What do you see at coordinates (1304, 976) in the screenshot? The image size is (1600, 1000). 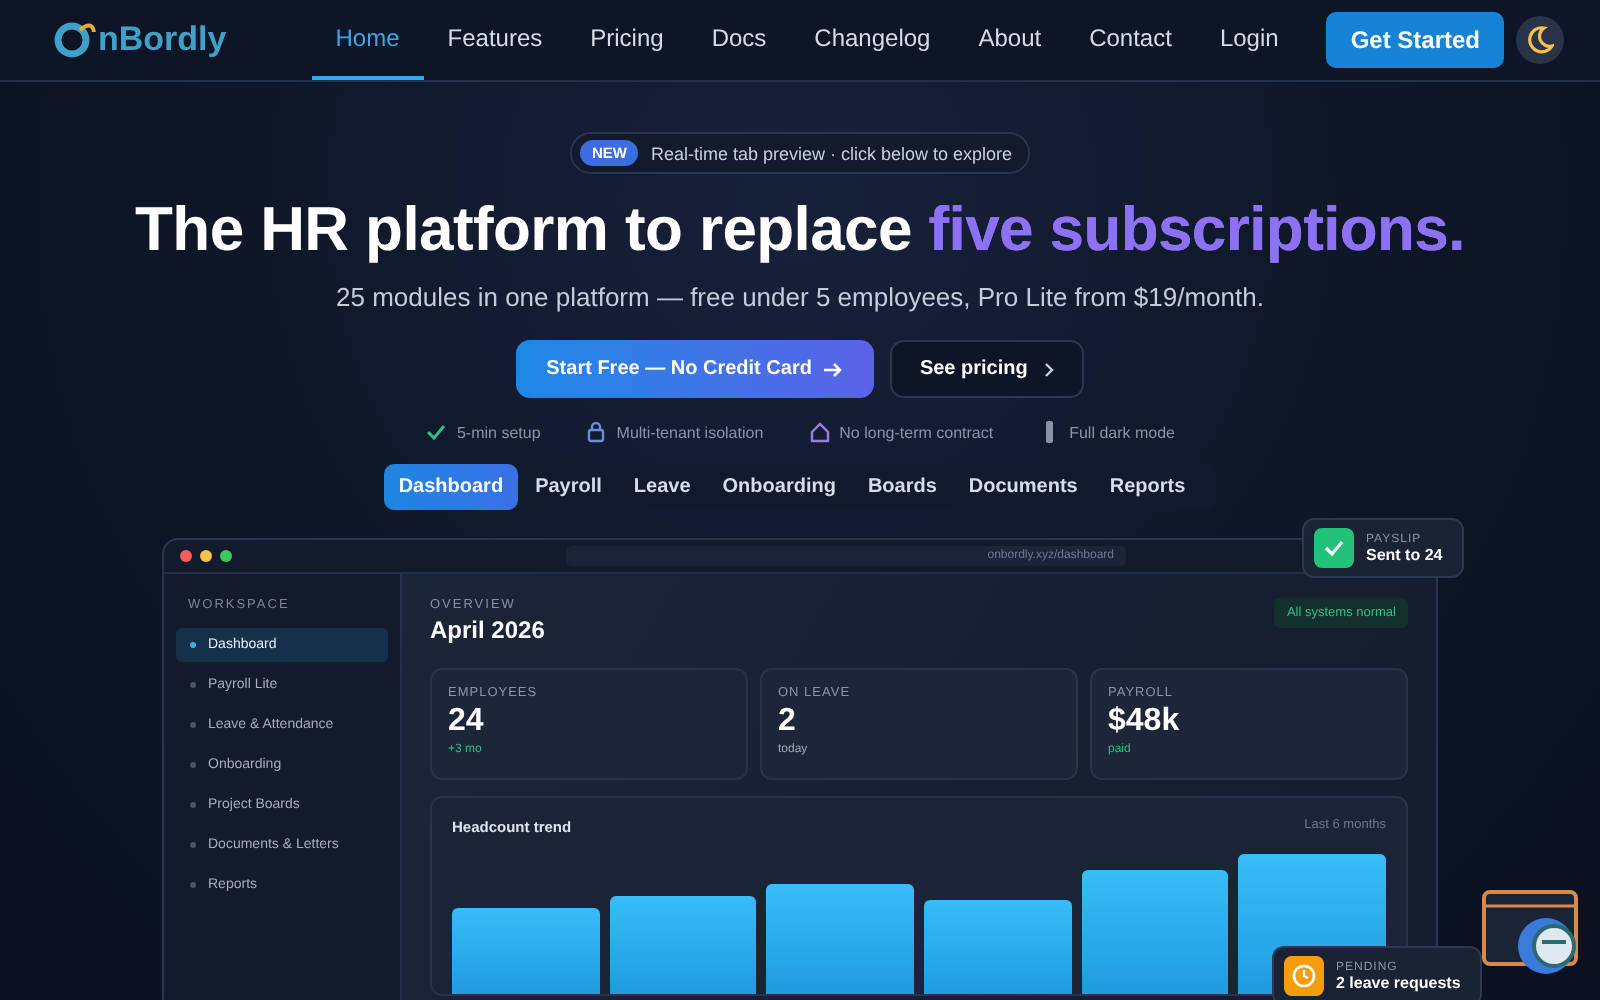 I see `clock-icon` at bounding box center [1304, 976].